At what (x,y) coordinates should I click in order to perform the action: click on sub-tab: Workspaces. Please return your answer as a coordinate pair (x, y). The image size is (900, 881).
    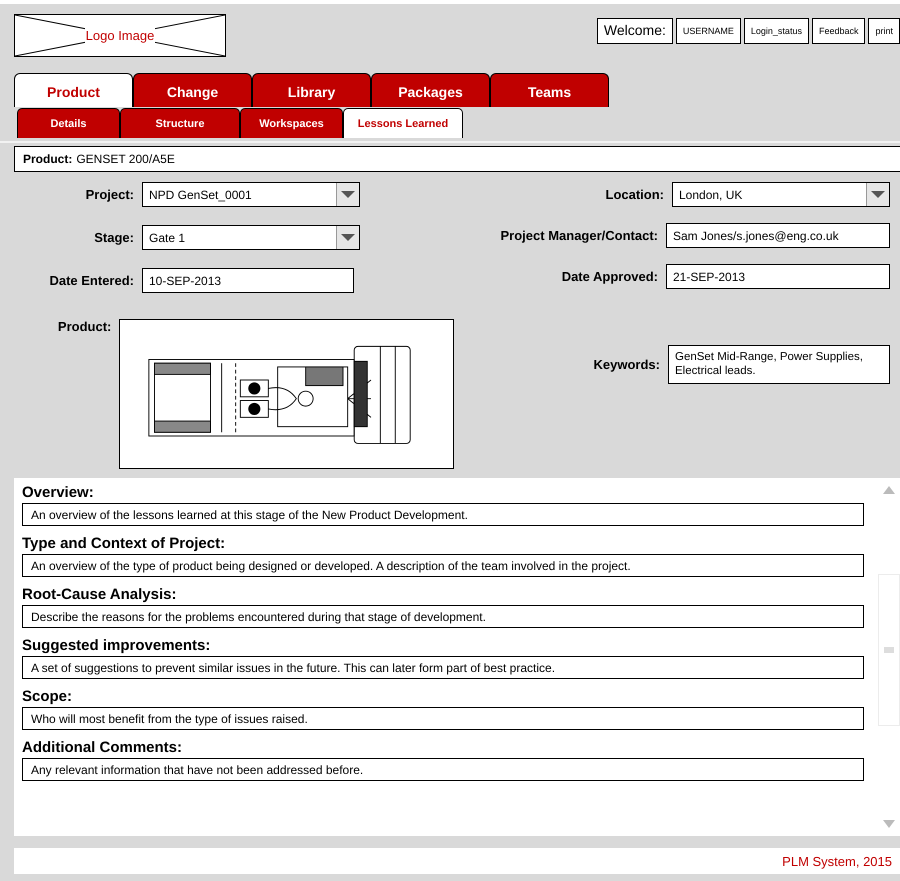
    Looking at the image, I should click on (291, 123).